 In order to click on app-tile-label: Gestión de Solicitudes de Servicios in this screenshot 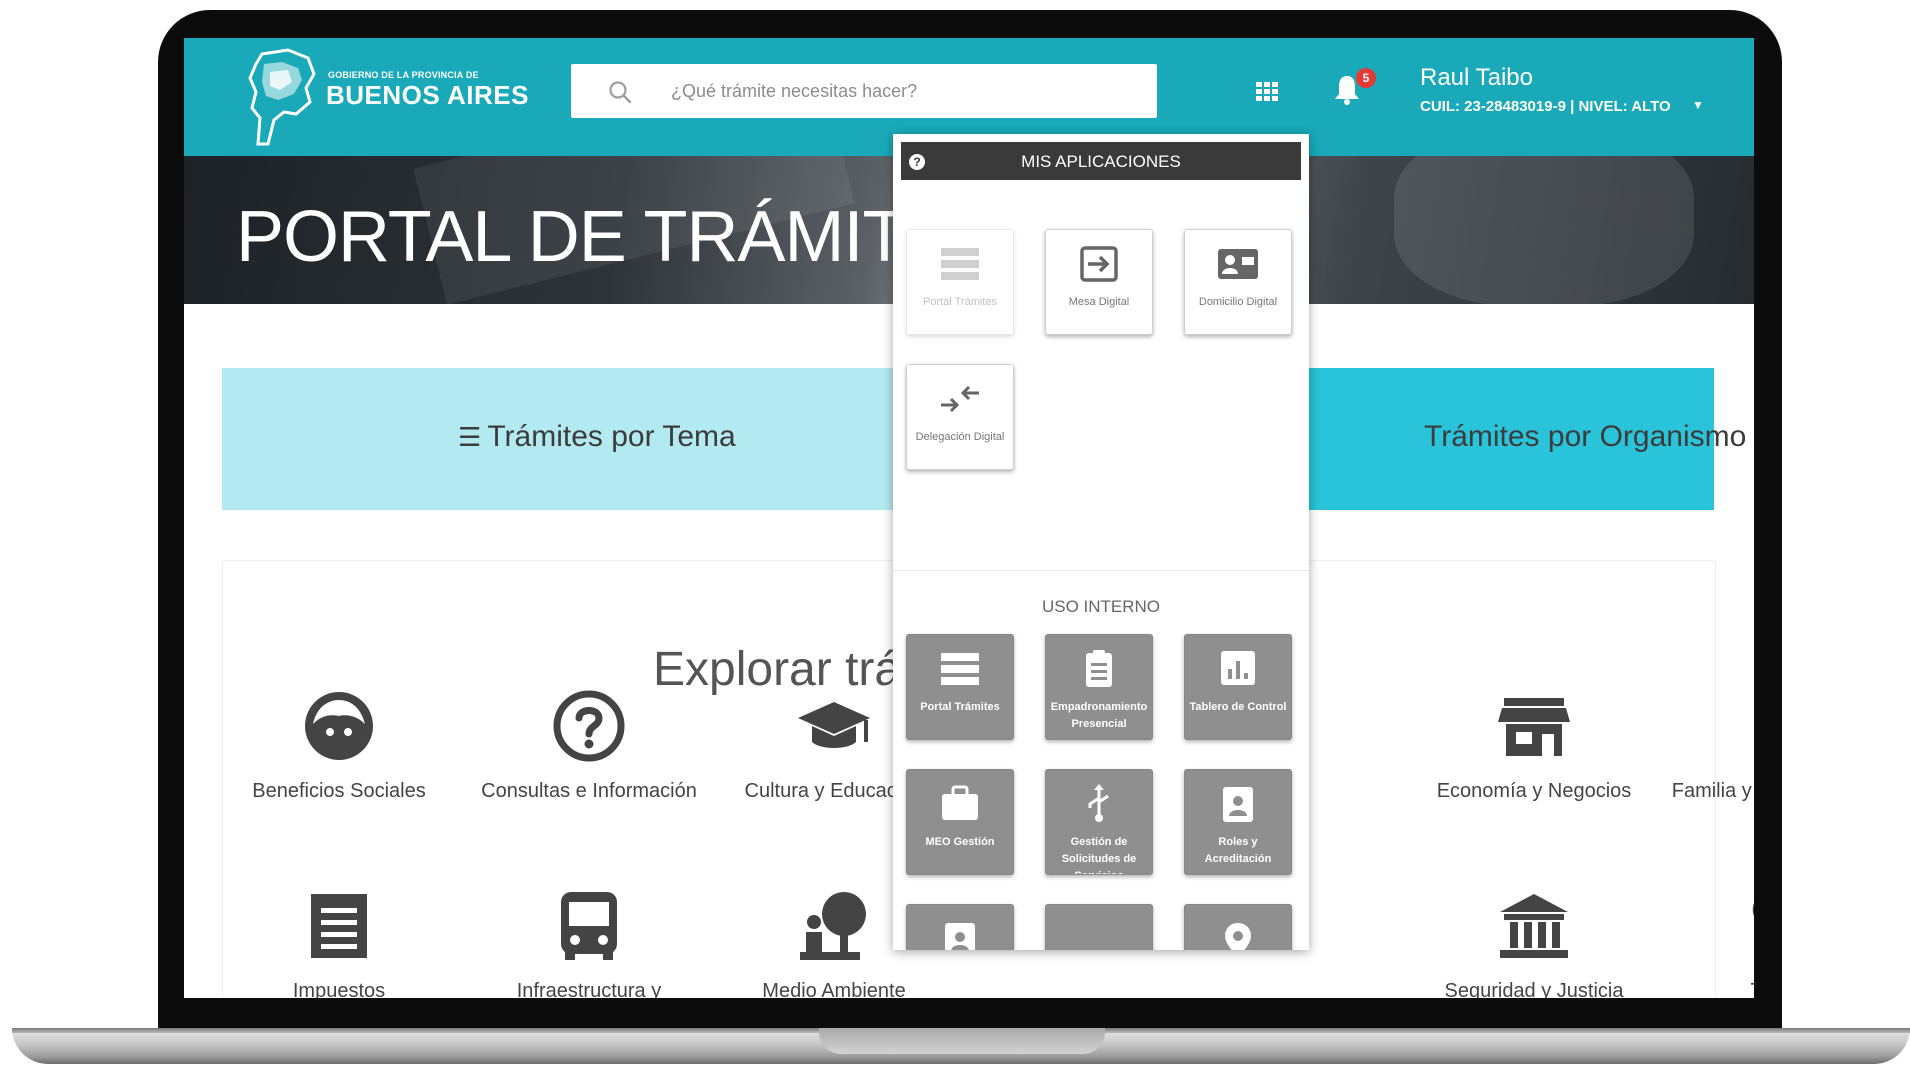, I will do `click(1099, 855)`.